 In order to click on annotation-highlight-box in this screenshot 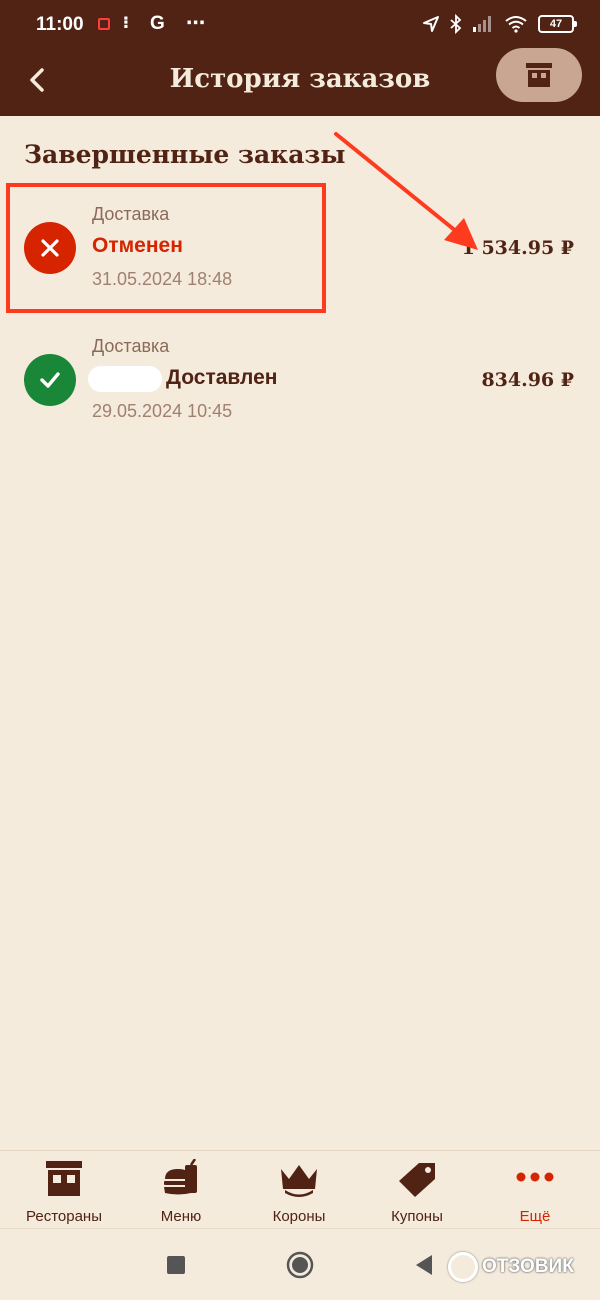, I will do `click(166, 248)`.